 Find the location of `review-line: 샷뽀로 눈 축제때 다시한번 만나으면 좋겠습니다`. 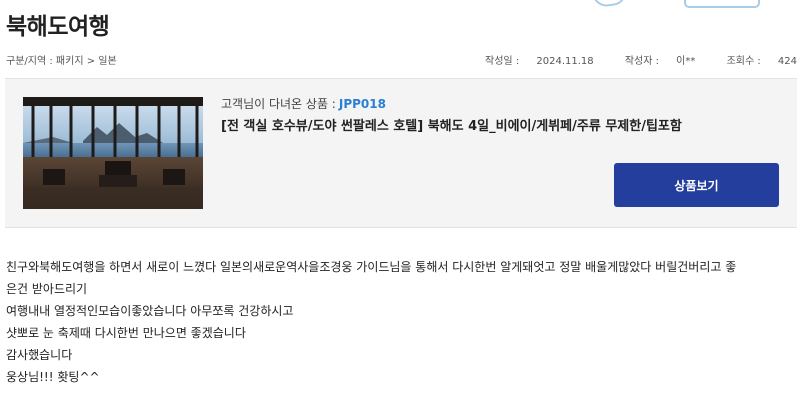

review-line: 샷뽀로 눈 축제때 다시한번 만나으면 좋겠습니다 is located at coordinates (126, 333).